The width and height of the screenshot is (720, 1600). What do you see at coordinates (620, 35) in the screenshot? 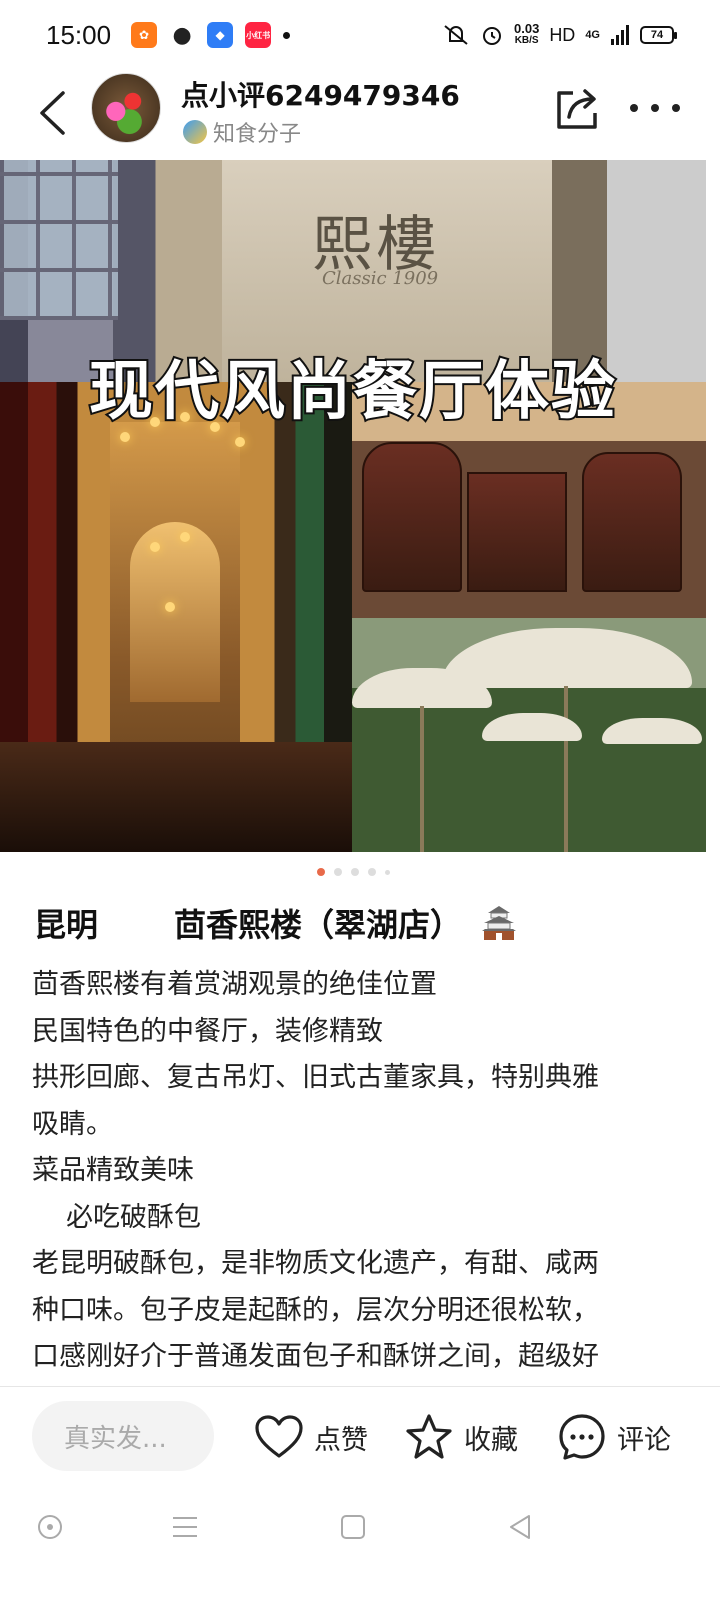
I see `signal-bars-icon` at bounding box center [620, 35].